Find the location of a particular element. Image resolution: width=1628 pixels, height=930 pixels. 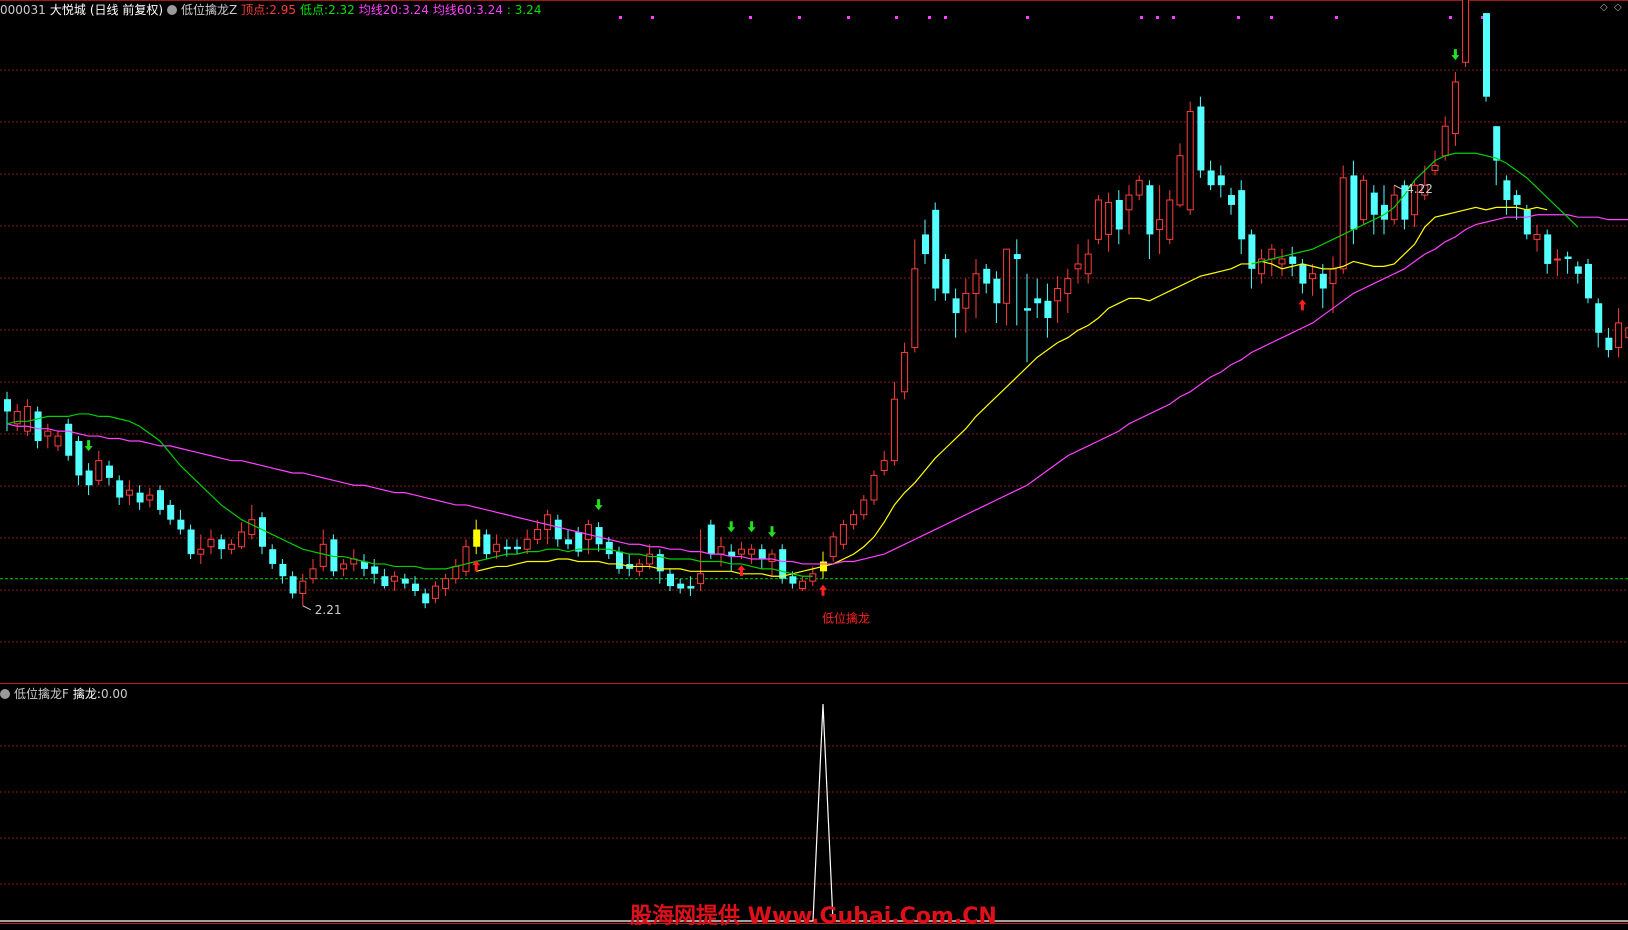

top-label: 顶点: is located at coordinates (255, 10).